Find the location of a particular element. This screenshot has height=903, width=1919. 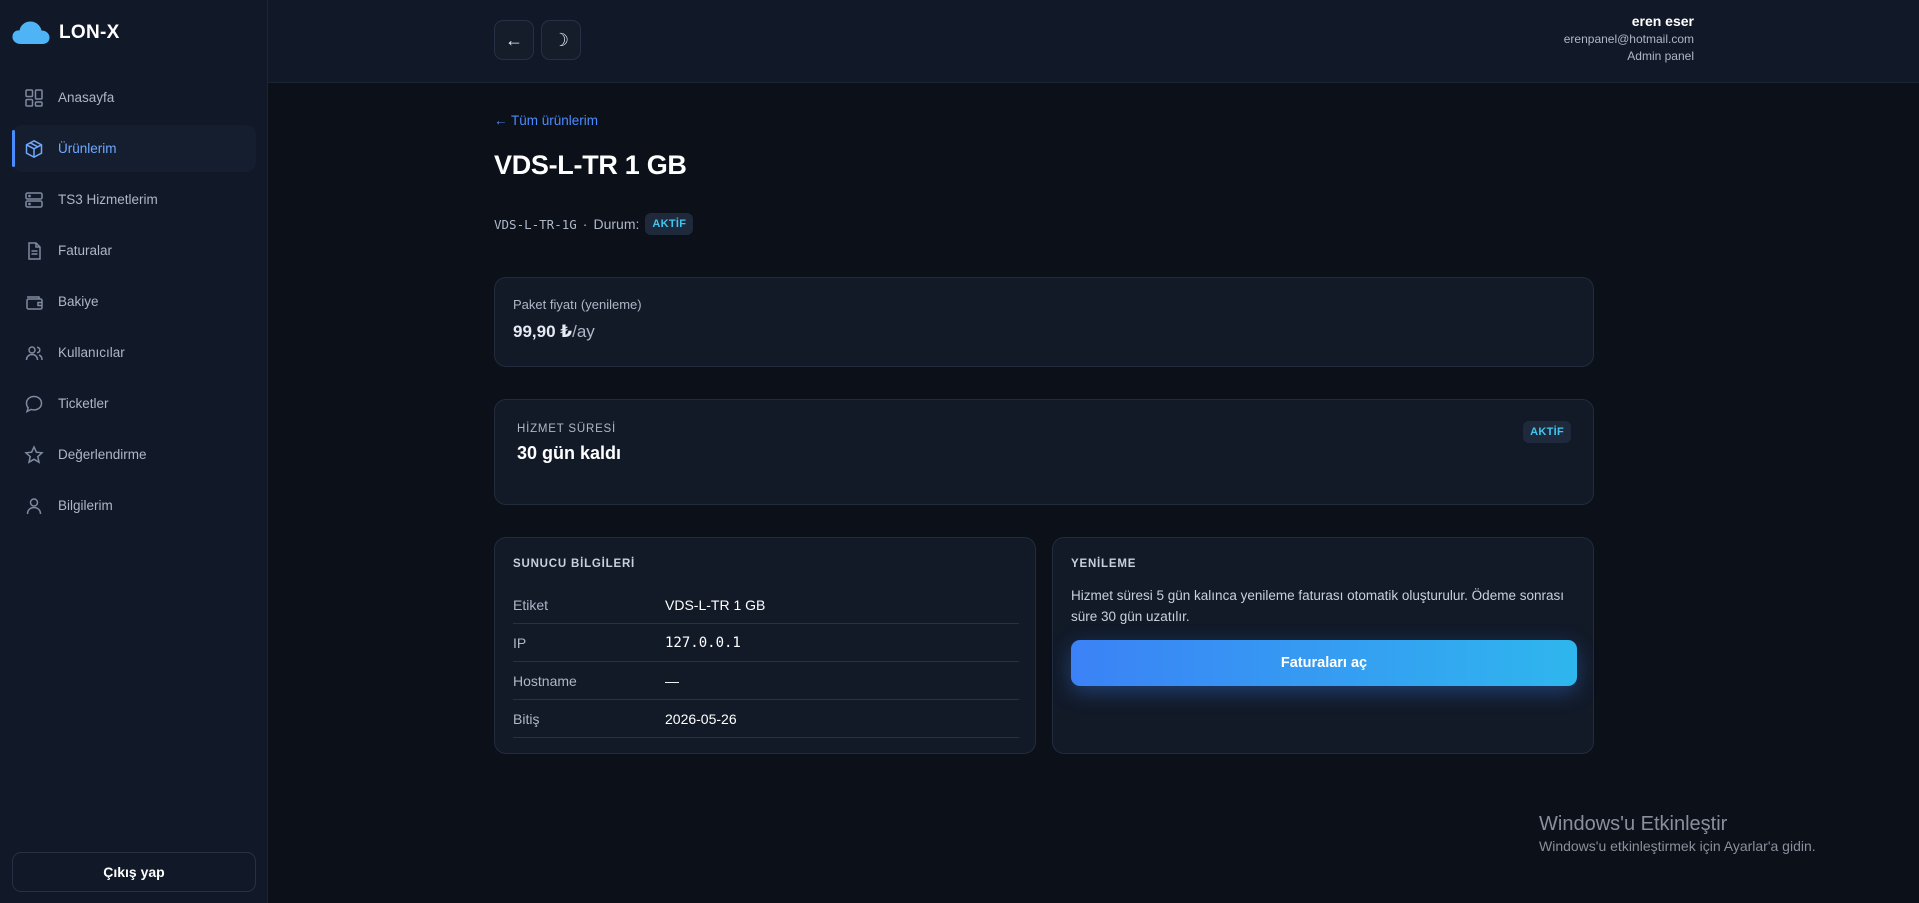

status-badge: AKTİF is located at coordinates (669, 224).